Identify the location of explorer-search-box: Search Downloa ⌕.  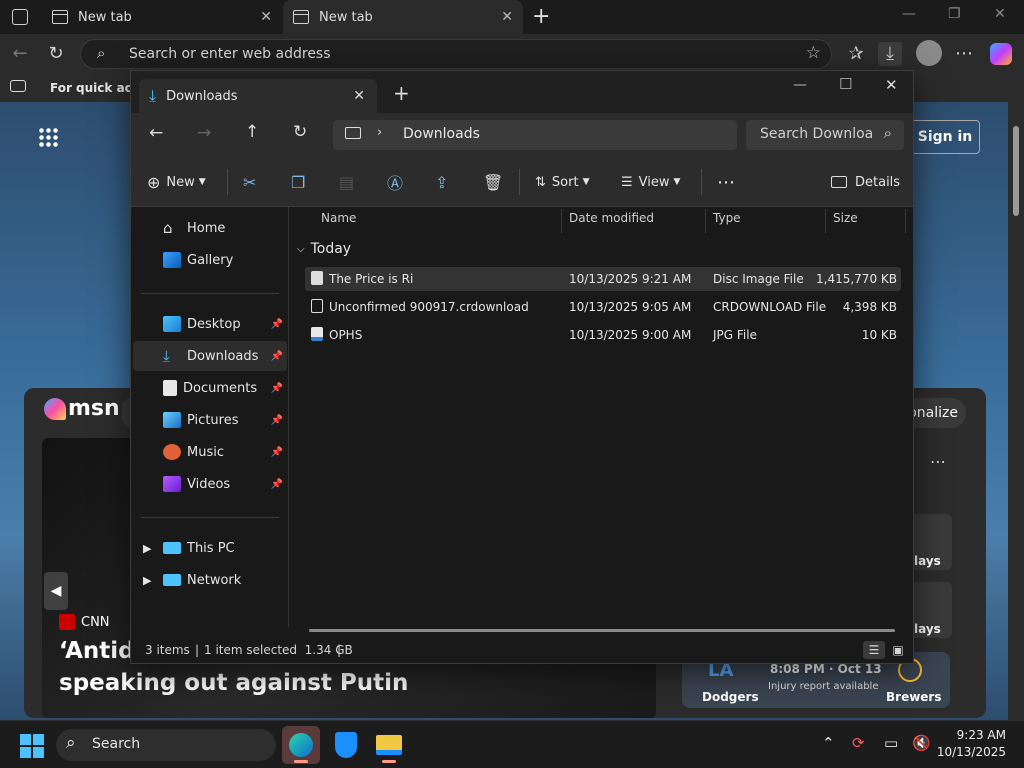
(825, 135).